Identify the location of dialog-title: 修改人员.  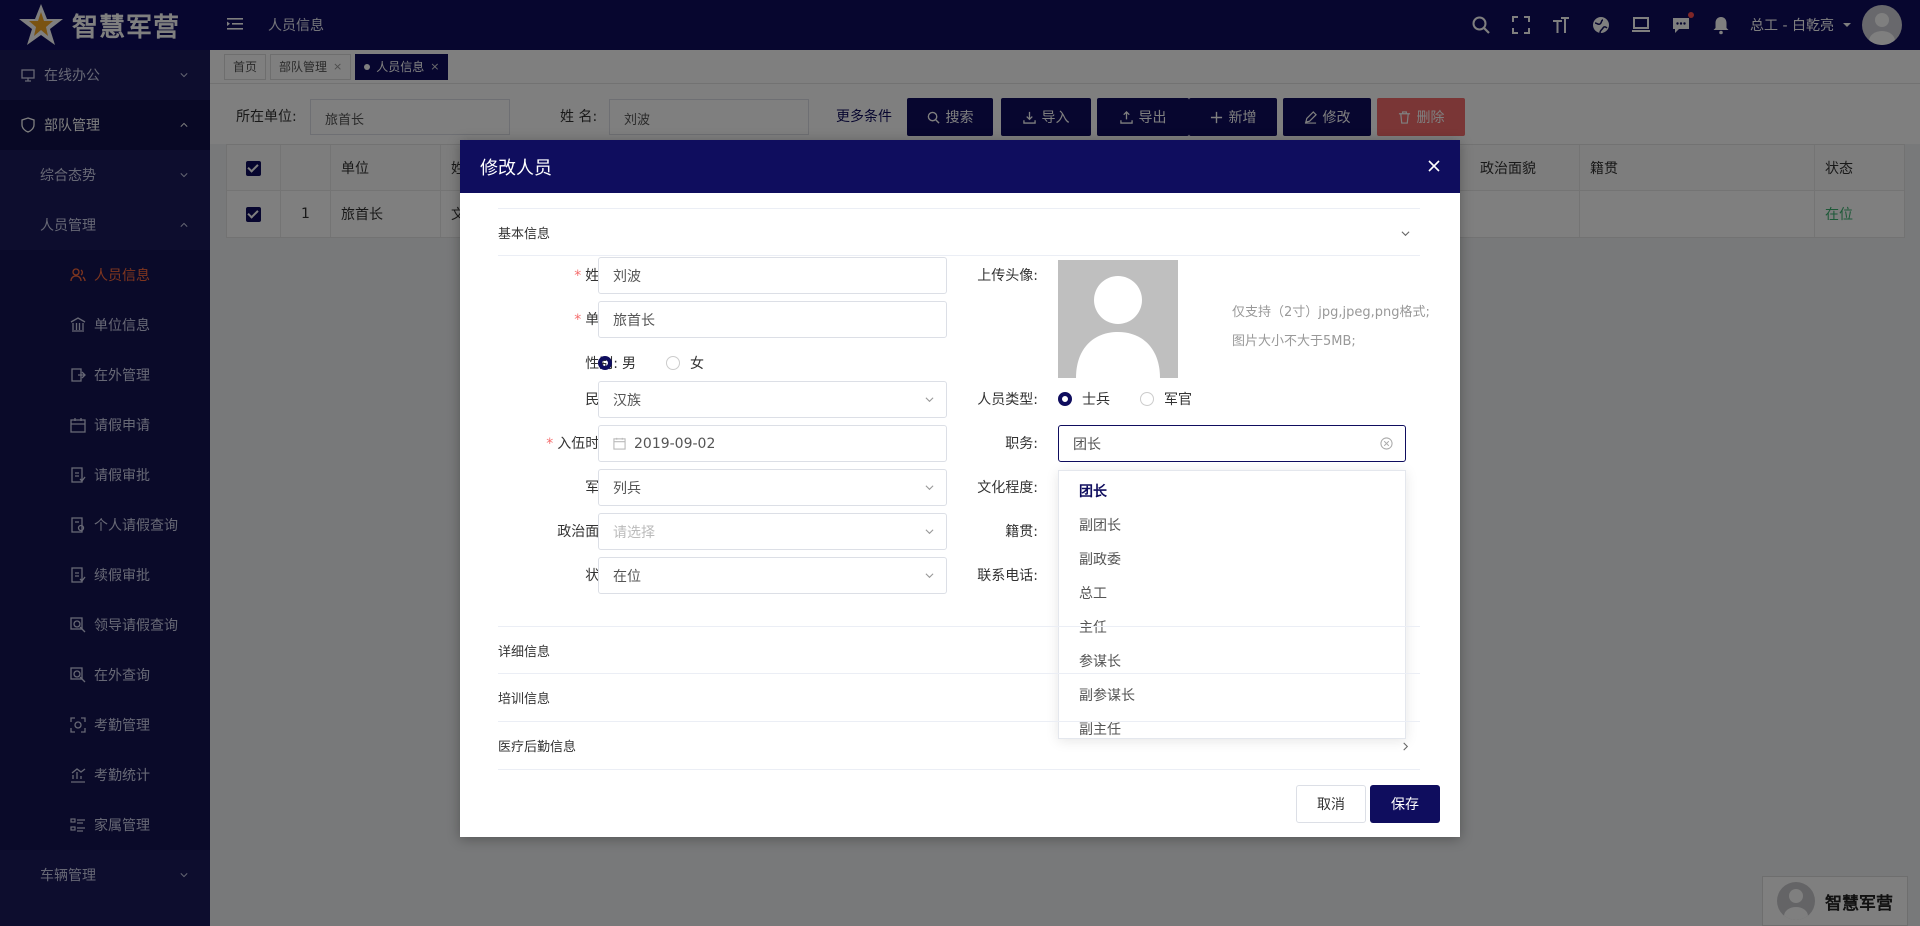
(516, 168).